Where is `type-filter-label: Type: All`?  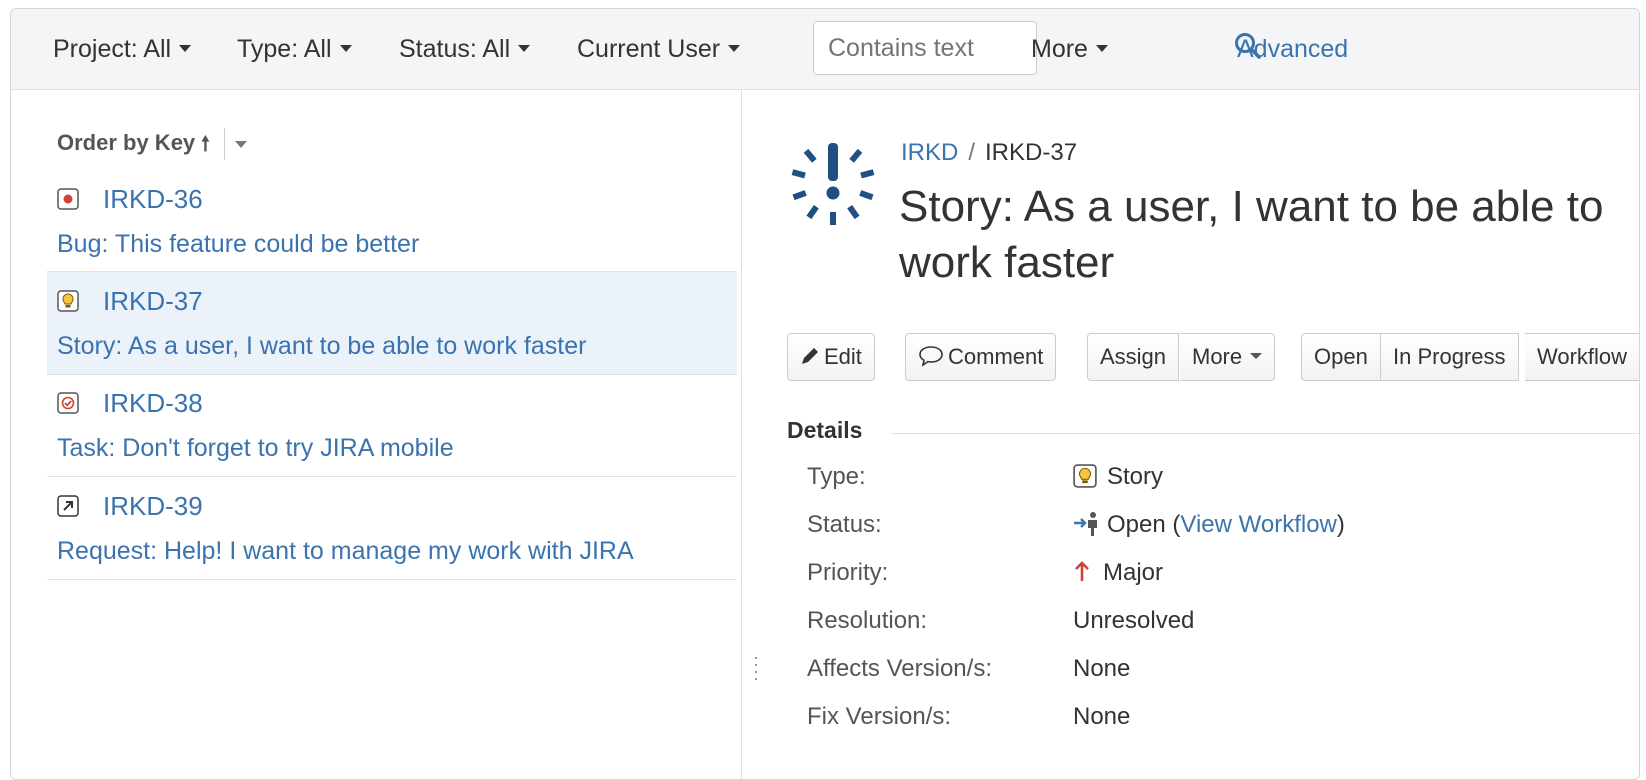
type-filter-label: Type: All is located at coordinates (284, 49).